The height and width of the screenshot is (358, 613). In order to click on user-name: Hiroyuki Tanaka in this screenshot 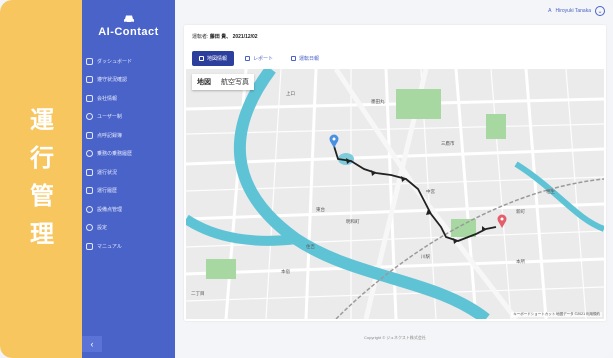, I will do `click(573, 11)`.